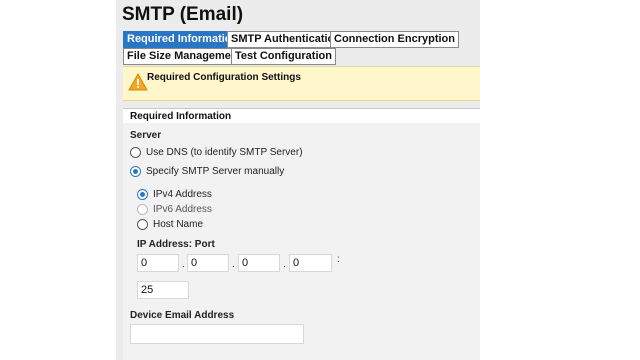  What do you see at coordinates (283, 56) in the screenshot?
I see `tab-test-configuration: Test Configuration` at bounding box center [283, 56].